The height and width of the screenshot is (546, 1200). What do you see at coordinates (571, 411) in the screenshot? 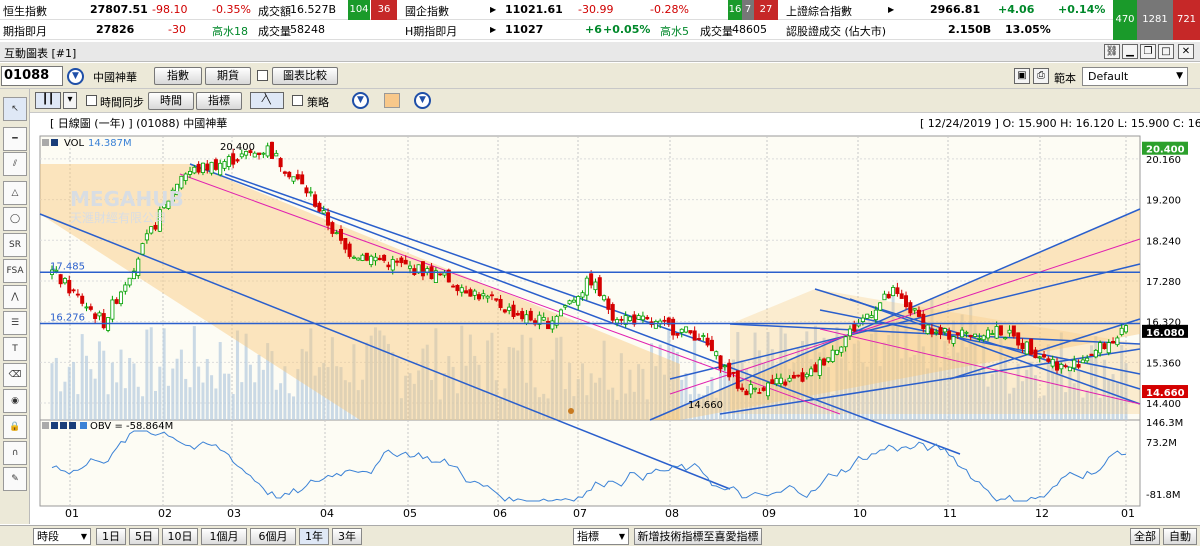
I see `event-marker-icon` at bounding box center [571, 411].